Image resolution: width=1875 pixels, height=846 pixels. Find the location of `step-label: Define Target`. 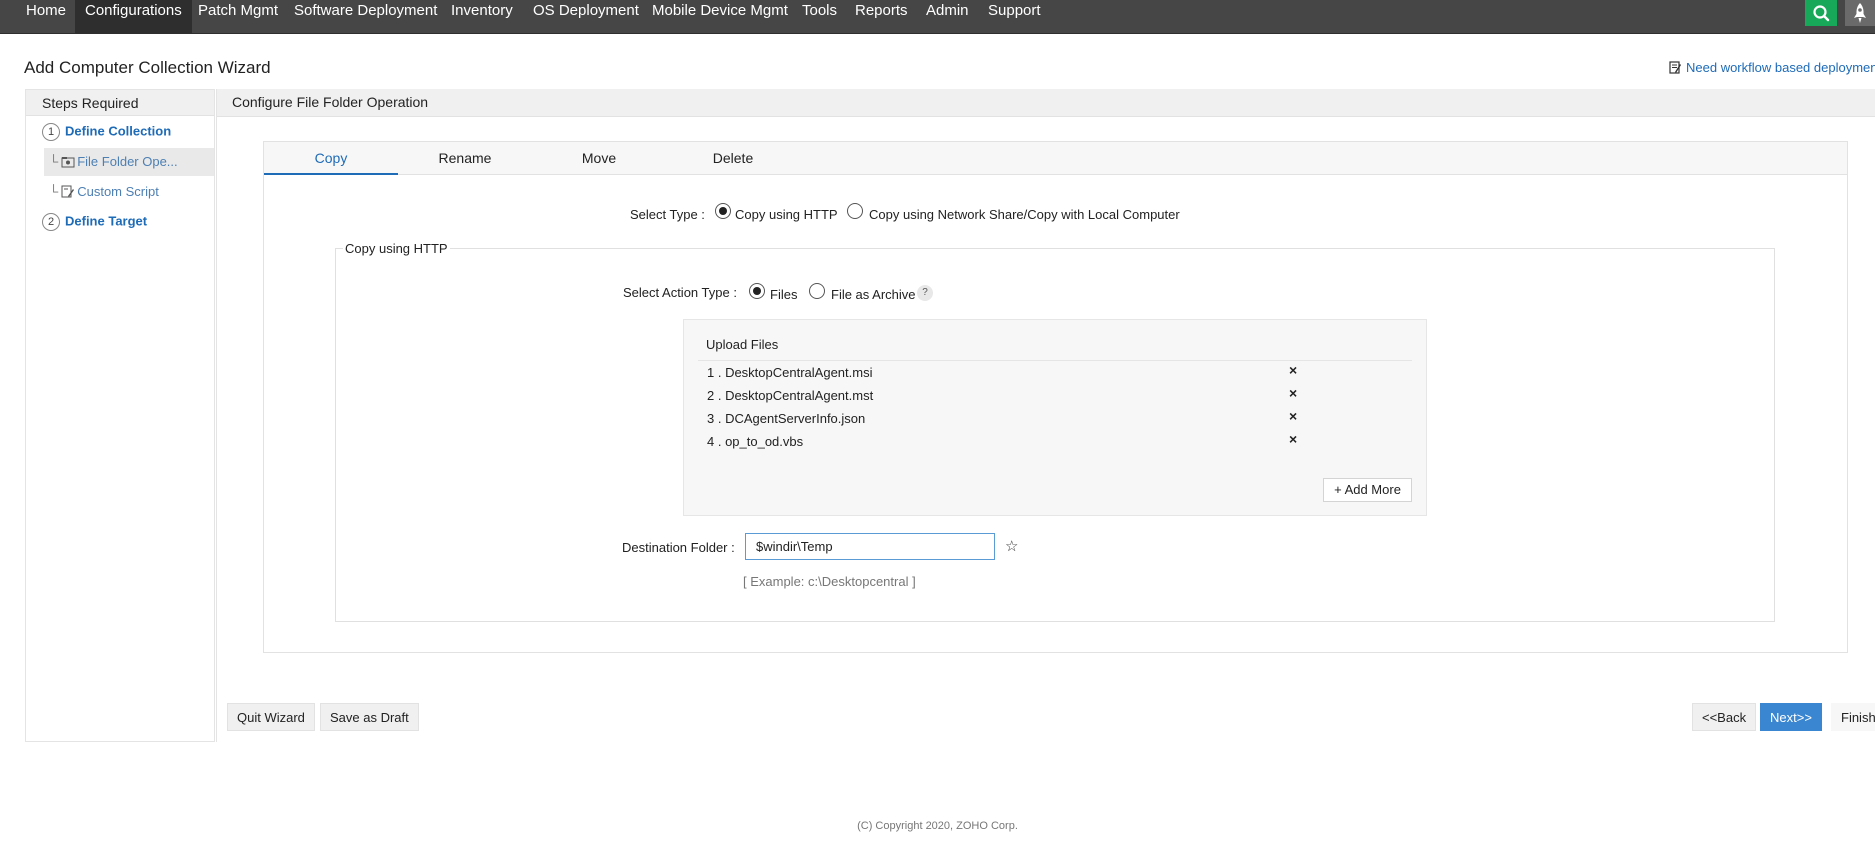

step-label: Define Target is located at coordinates (106, 221).